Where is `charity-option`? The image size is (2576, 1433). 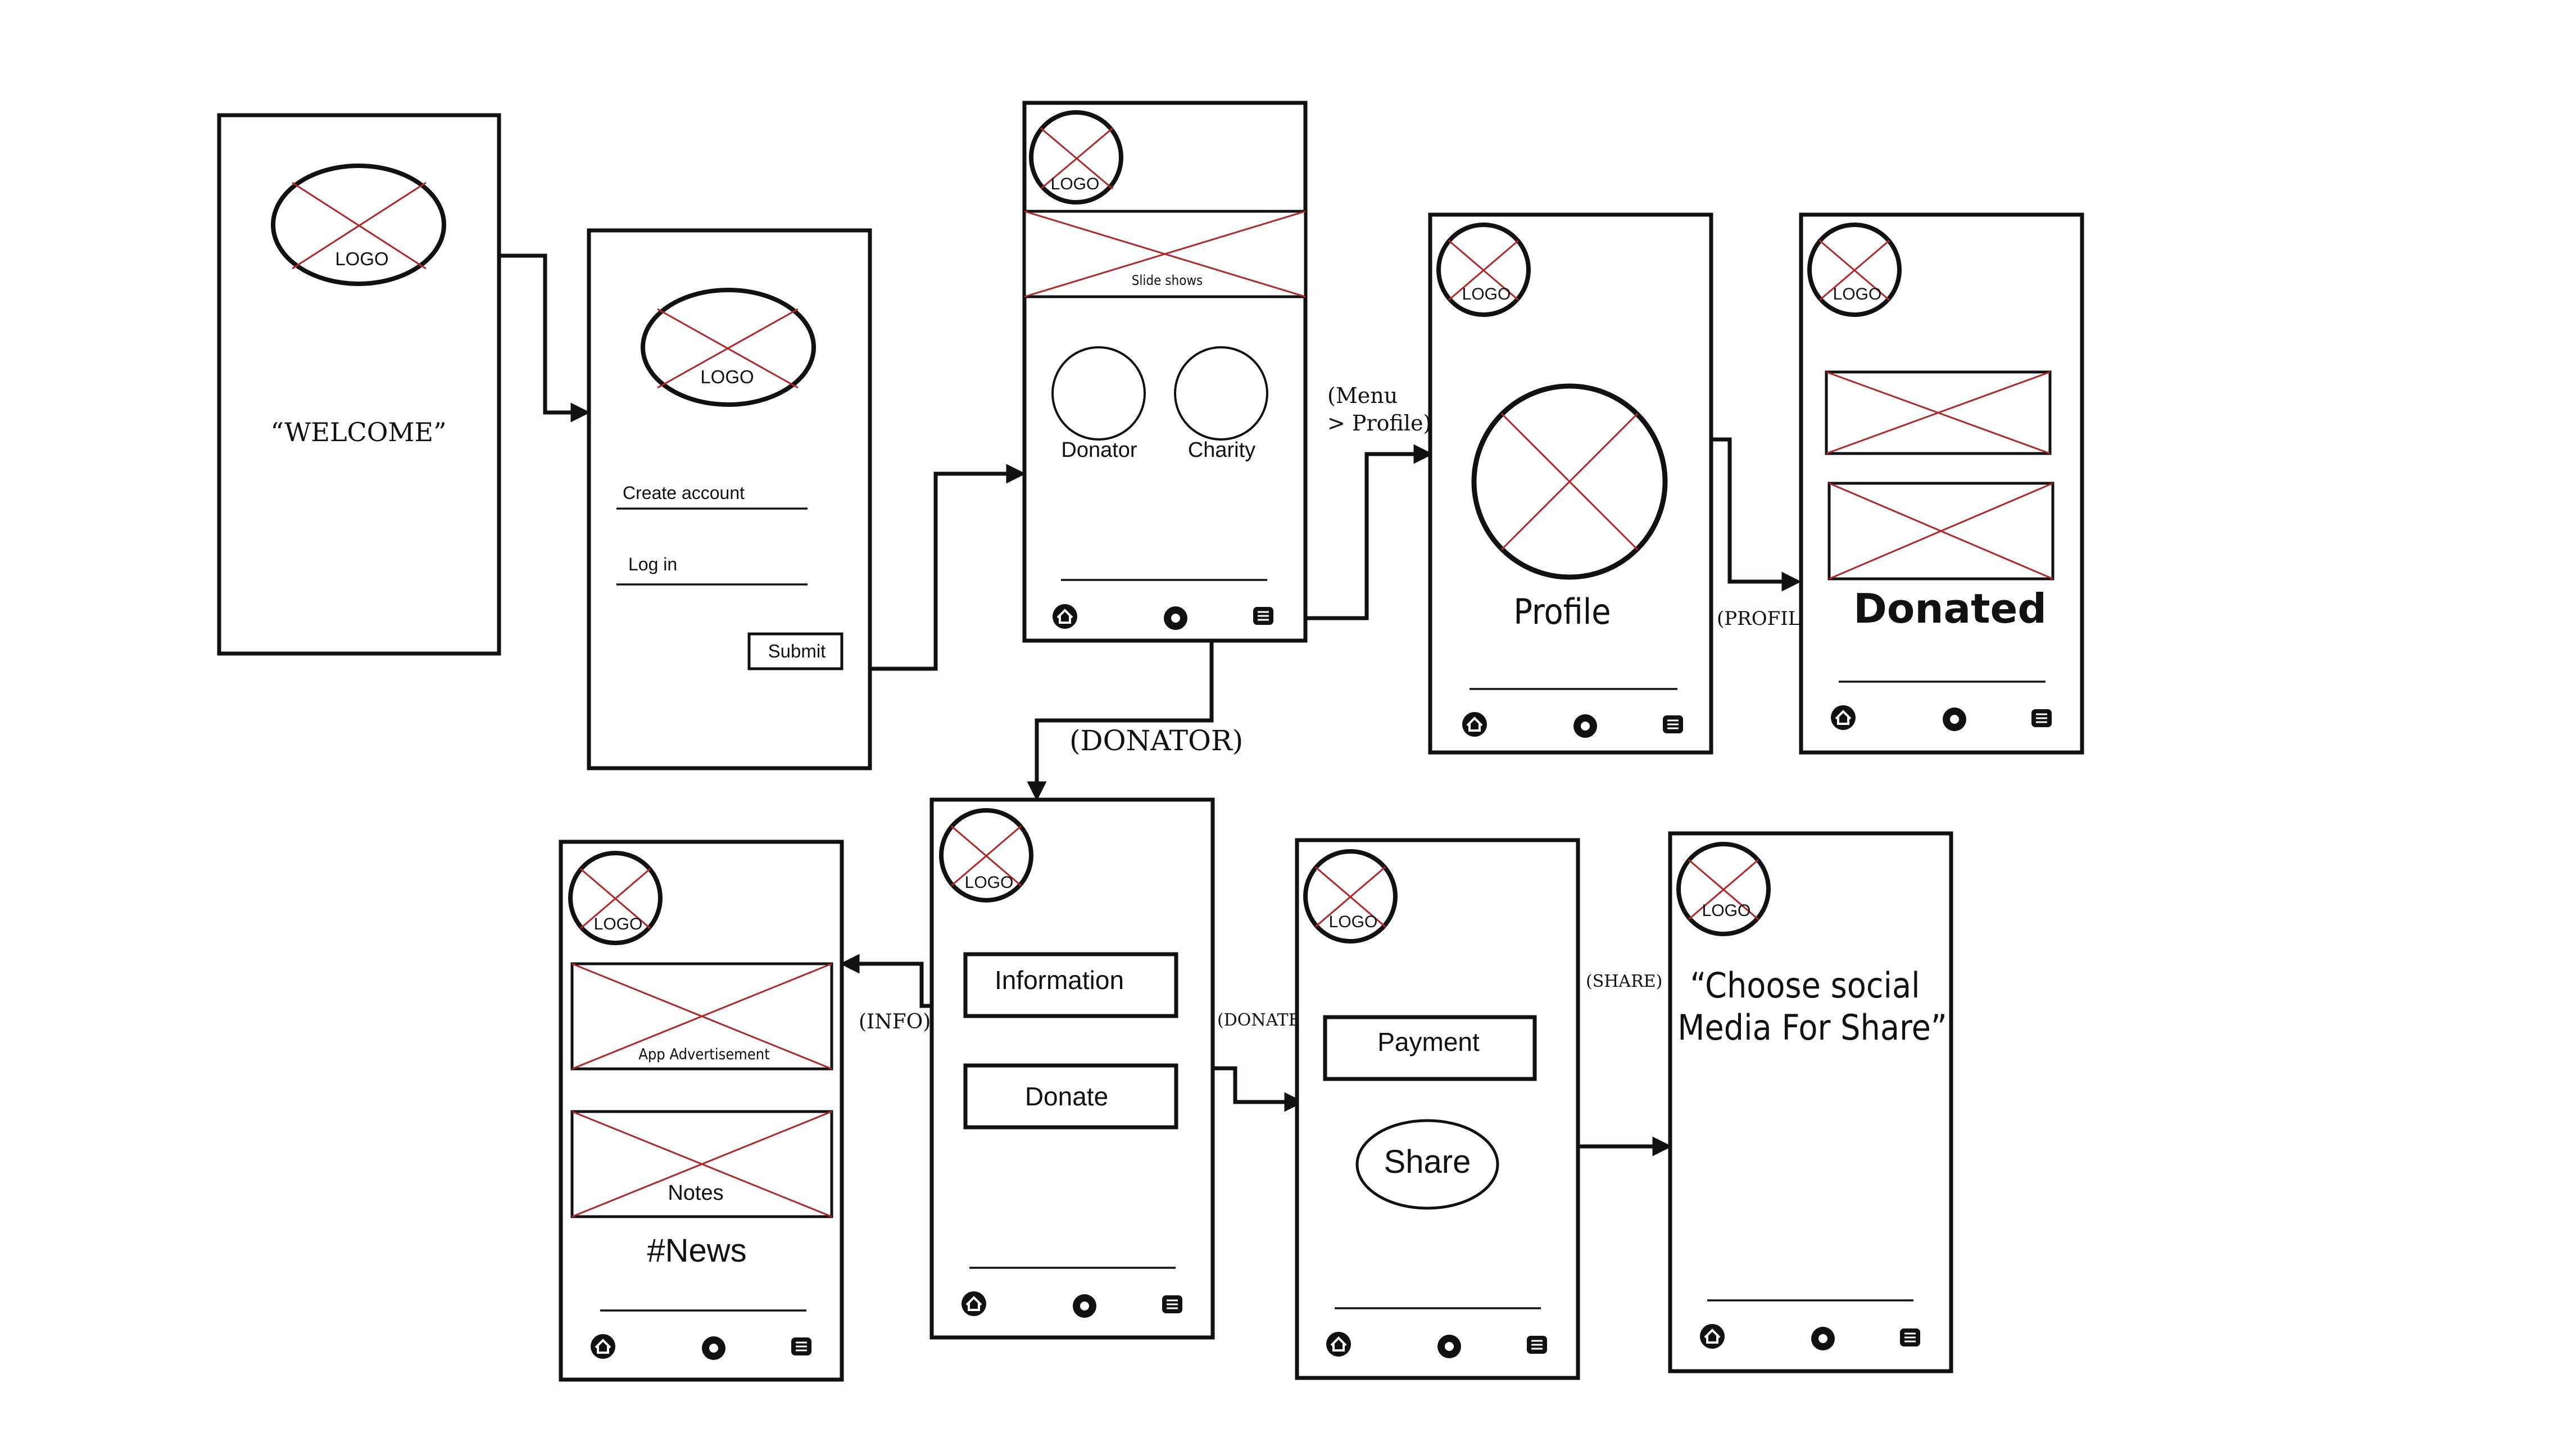 charity-option is located at coordinates (1221, 394).